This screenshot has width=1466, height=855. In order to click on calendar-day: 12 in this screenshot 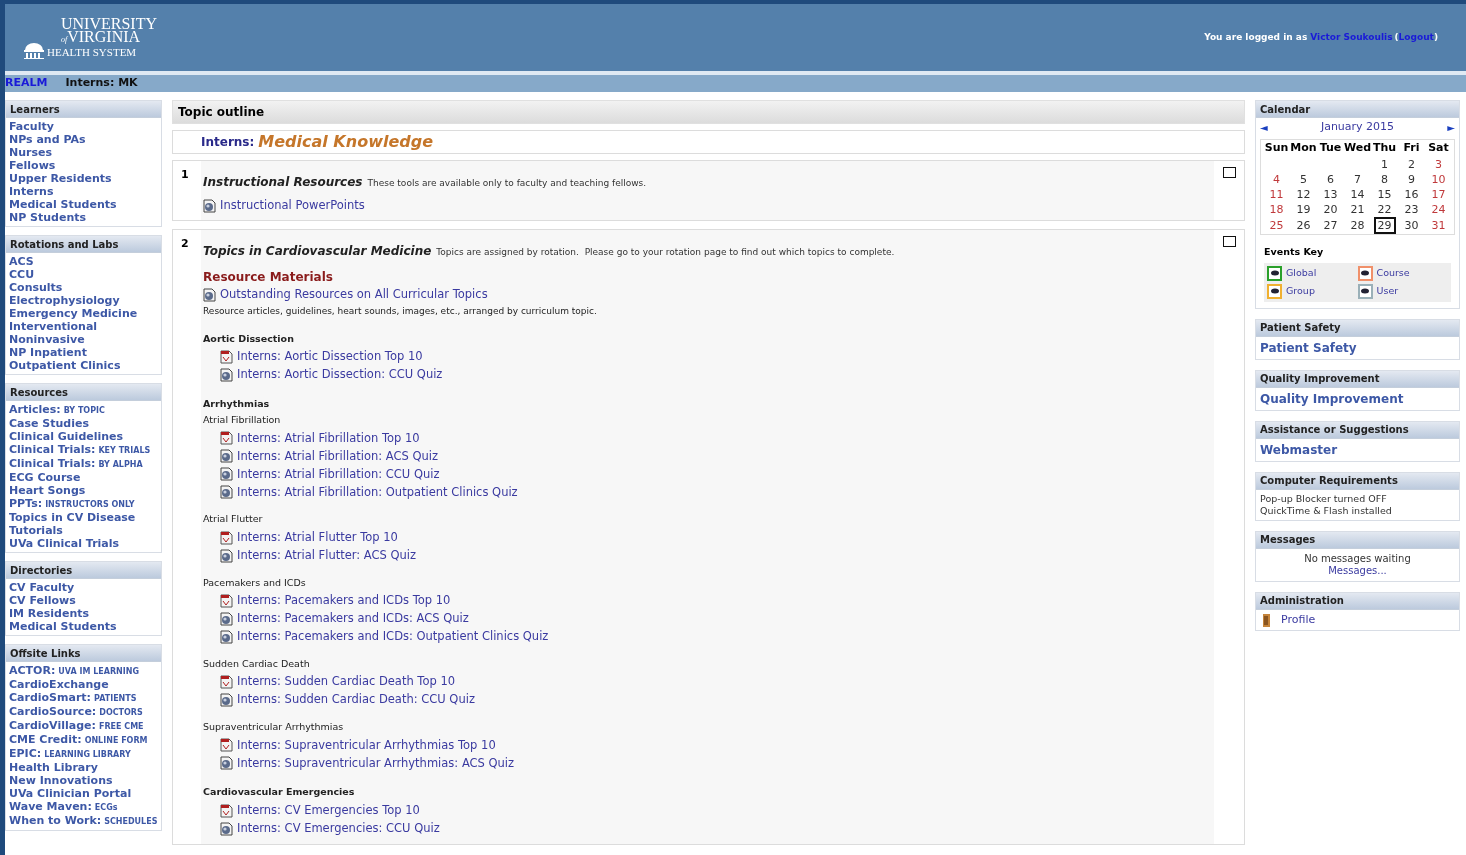, I will do `click(1303, 194)`.